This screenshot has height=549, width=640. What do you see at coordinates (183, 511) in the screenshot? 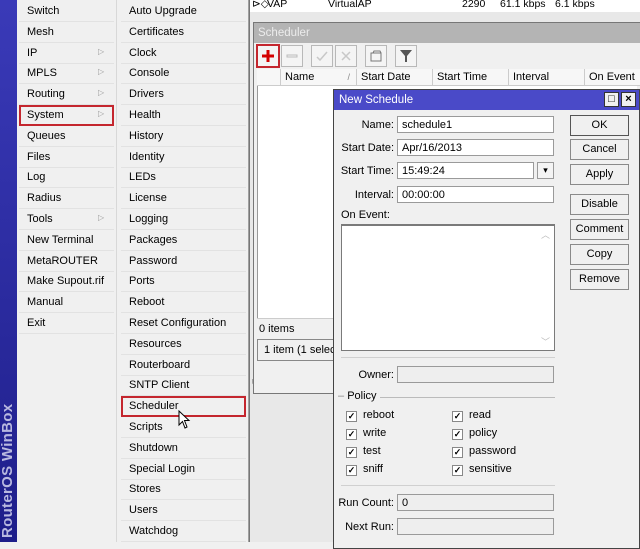
I see `submenu-item-users: Users` at bounding box center [183, 511].